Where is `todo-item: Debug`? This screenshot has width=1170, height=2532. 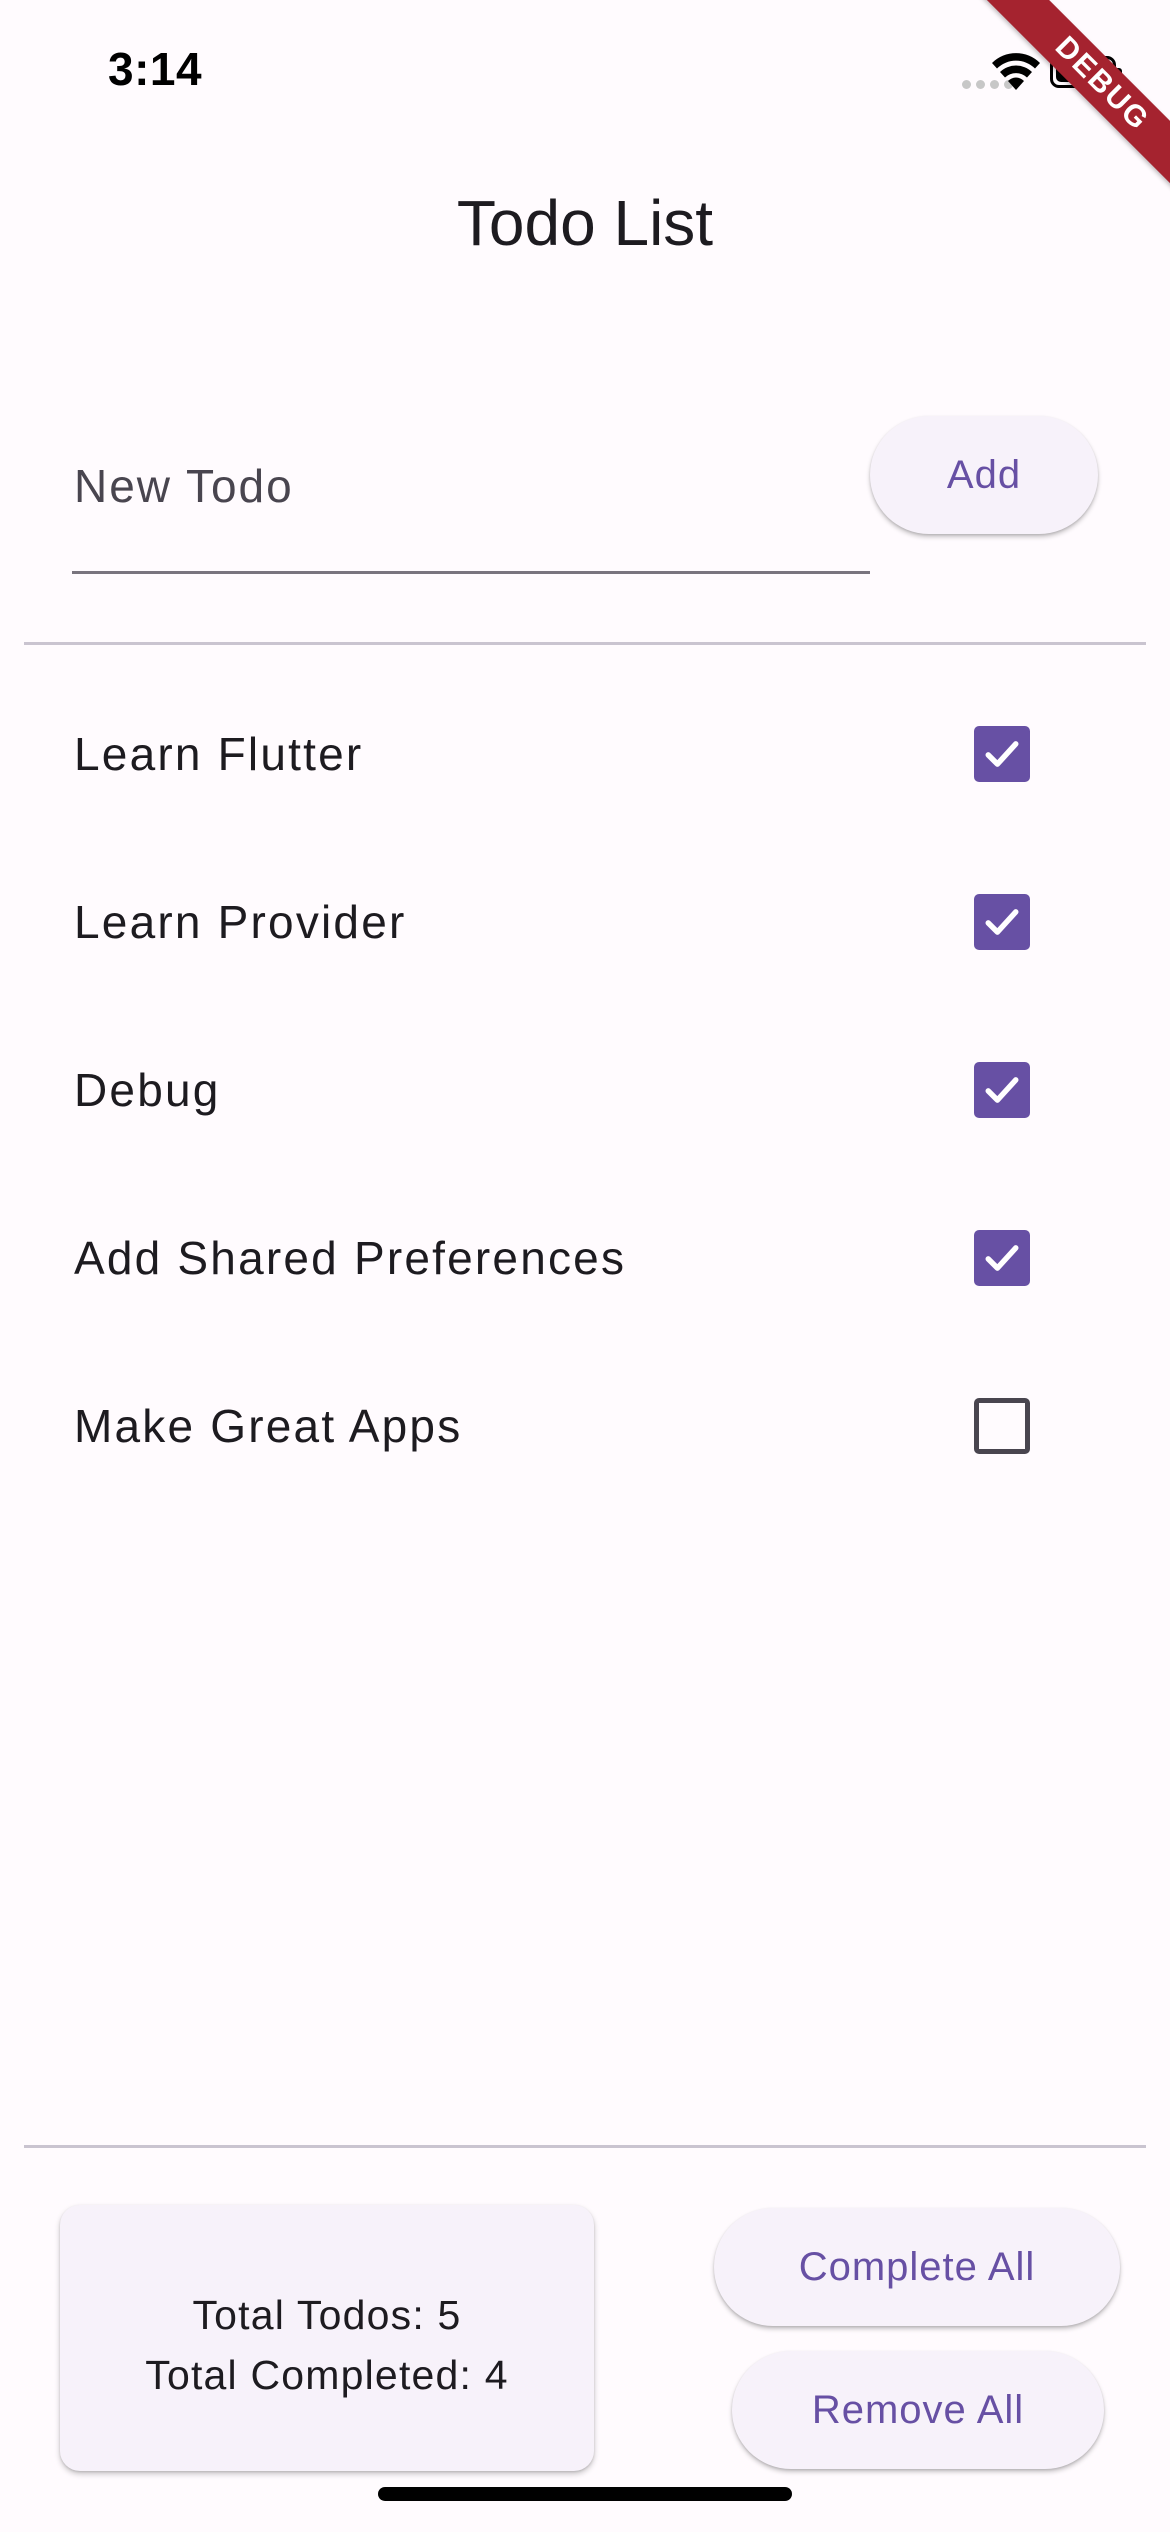 todo-item: Debug is located at coordinates (585, 1090).